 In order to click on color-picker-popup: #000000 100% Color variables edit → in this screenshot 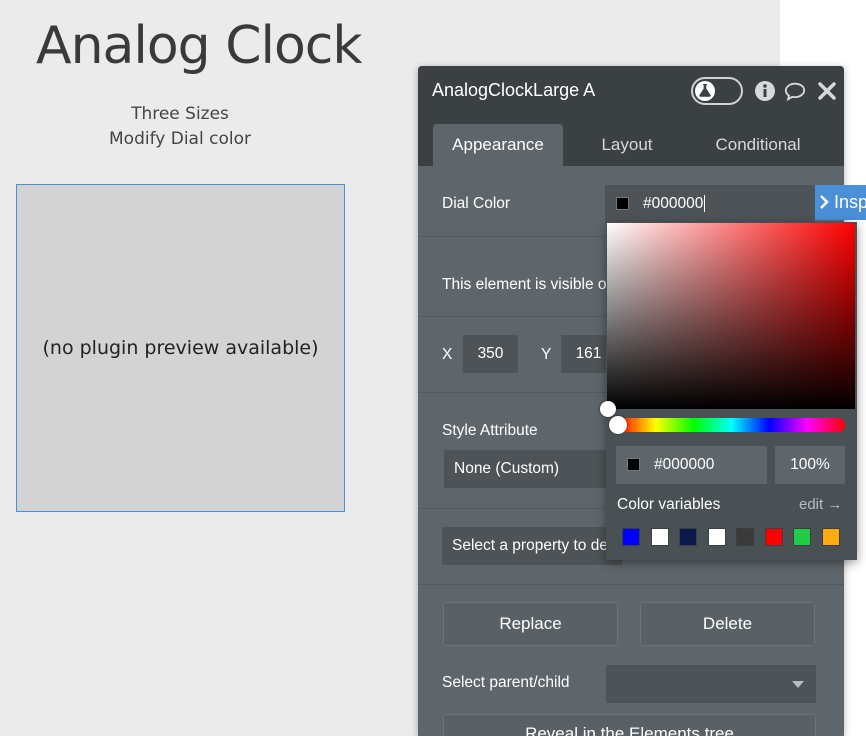, I will do `click(728, 391)`.